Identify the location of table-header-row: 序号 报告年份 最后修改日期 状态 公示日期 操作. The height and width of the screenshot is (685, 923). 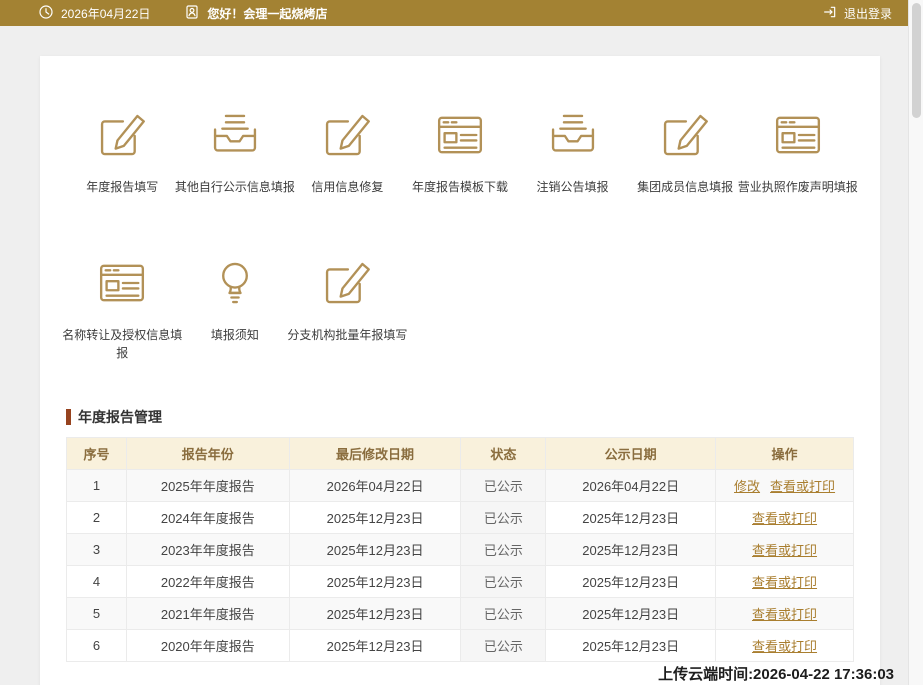
(460, 453).